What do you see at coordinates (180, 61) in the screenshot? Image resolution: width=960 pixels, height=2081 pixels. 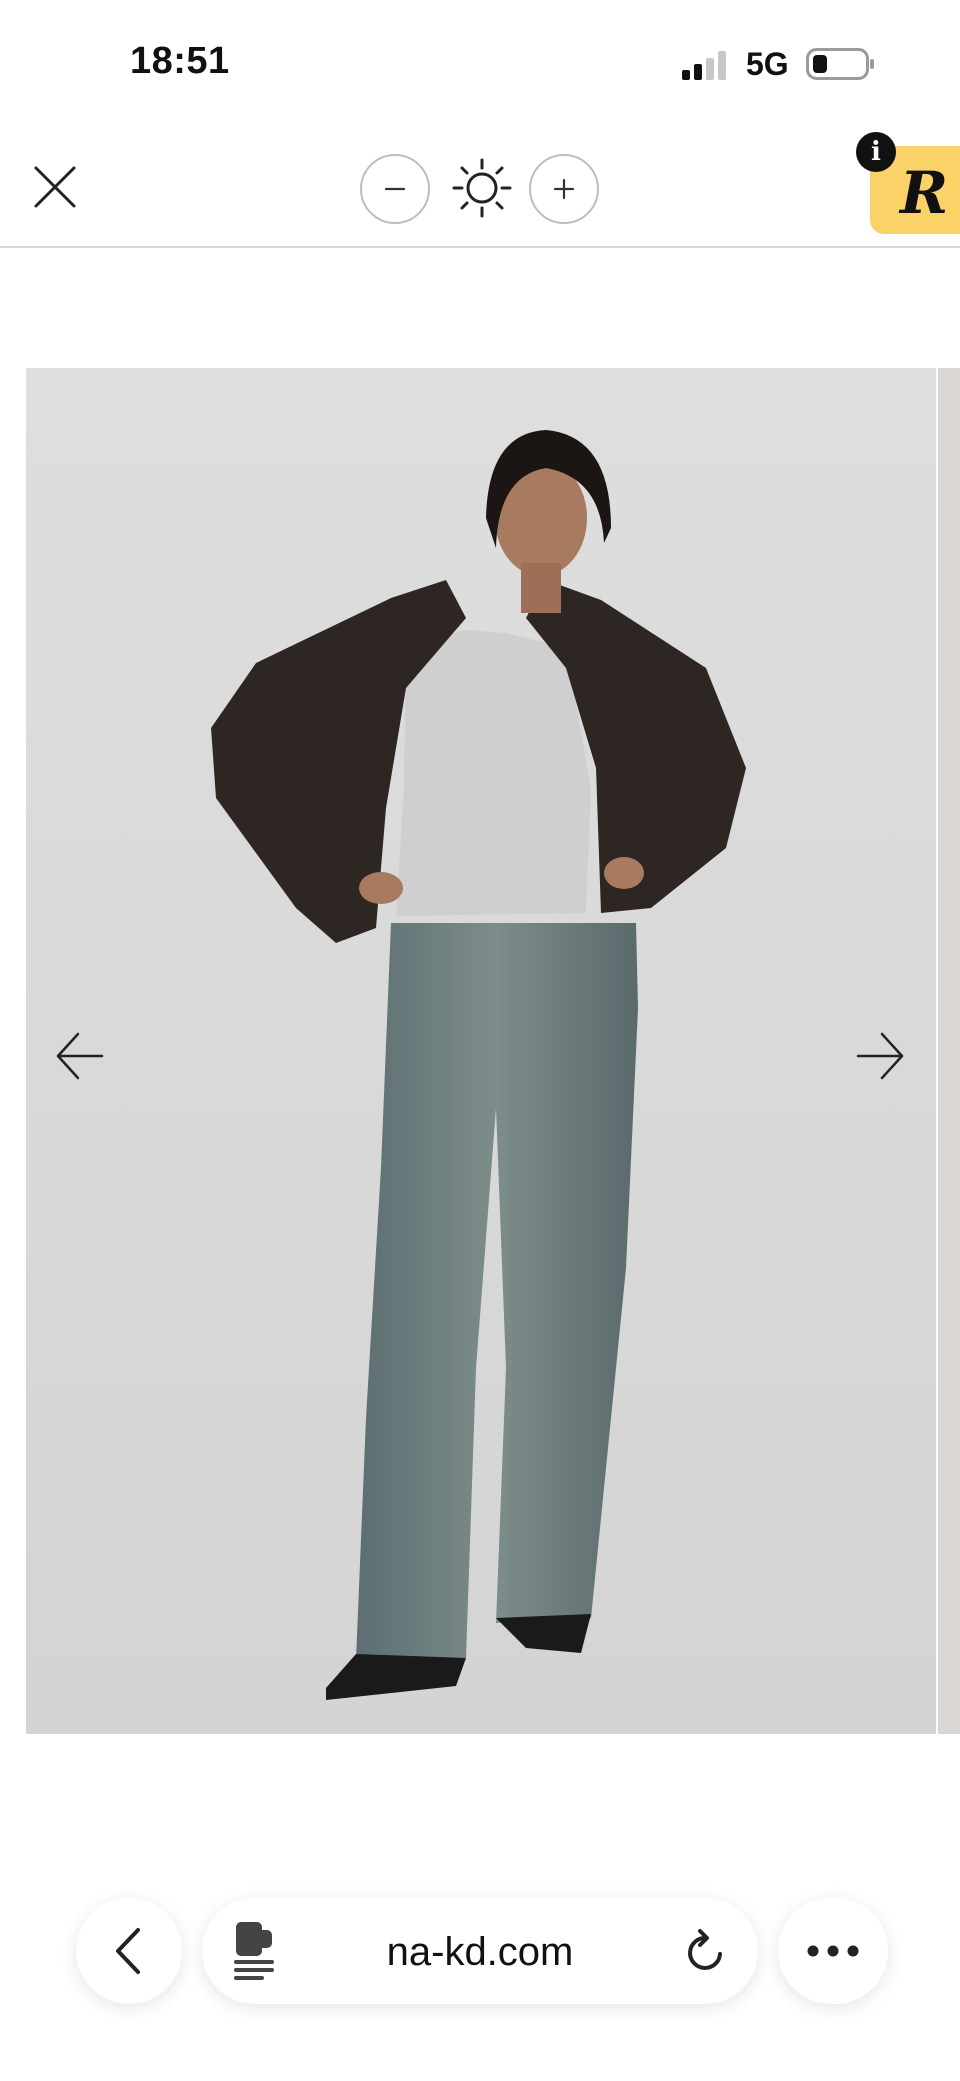 I see `clock: 18:51` at bounding box center [180, 61].